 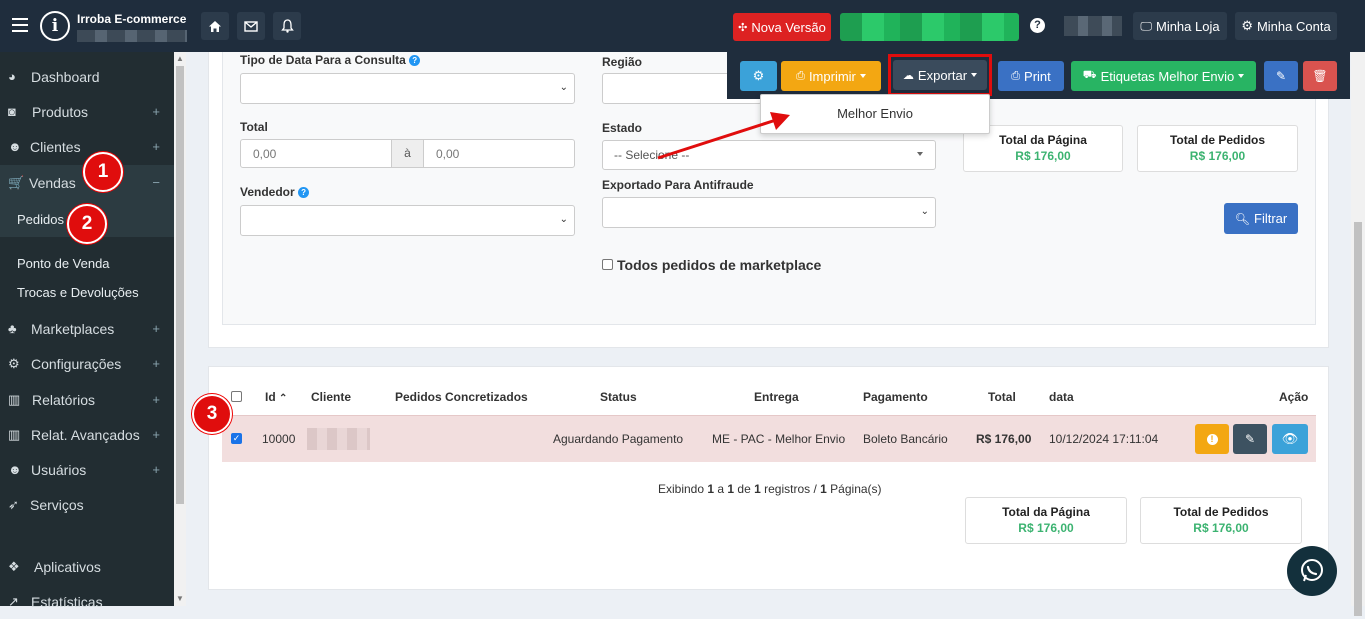 I want to click on row-id: 10000, so click(x=279, y=439).